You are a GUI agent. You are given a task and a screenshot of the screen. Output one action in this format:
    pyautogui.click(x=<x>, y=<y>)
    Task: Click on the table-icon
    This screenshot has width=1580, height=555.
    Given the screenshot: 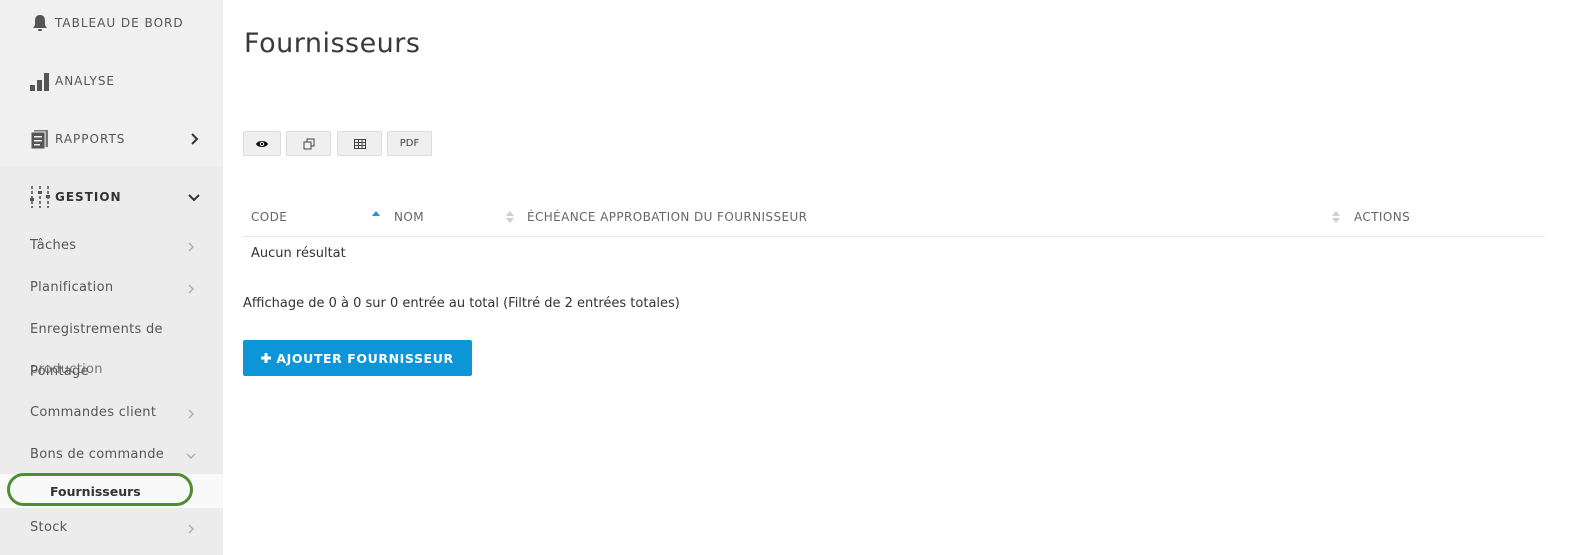 What is the action you would take?
    pyautogui.click(x=359, y=143)
    